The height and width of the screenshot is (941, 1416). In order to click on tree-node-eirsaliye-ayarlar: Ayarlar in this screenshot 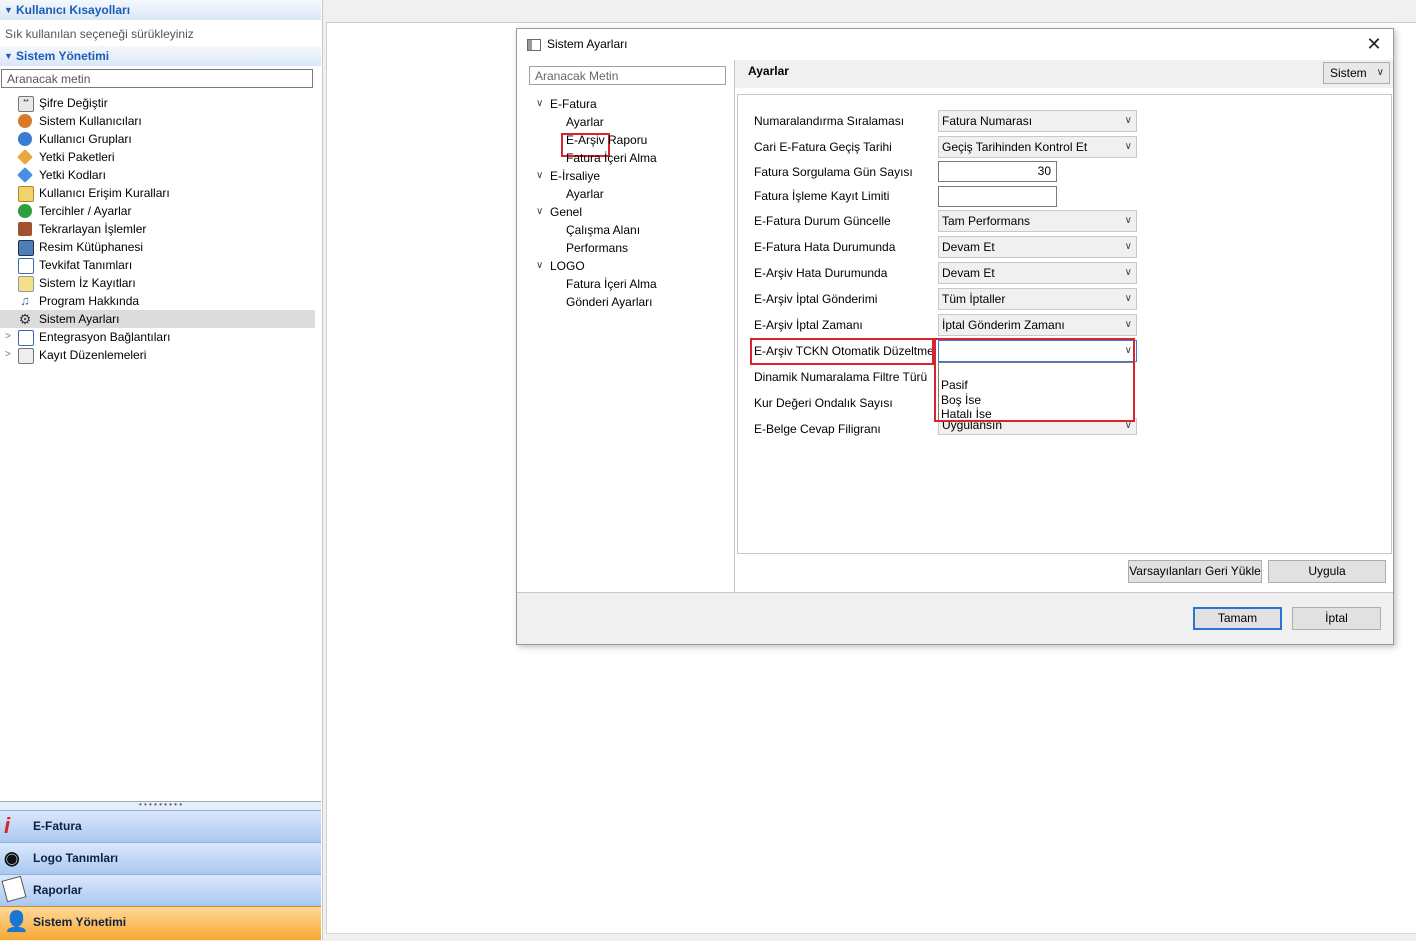, I will do `click(585, 194)`.